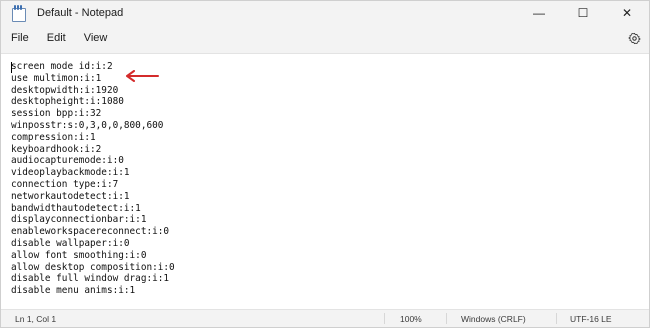 The height and width of the screenshot is (328, 650). I want to click on settings-button, so click(634, 38).